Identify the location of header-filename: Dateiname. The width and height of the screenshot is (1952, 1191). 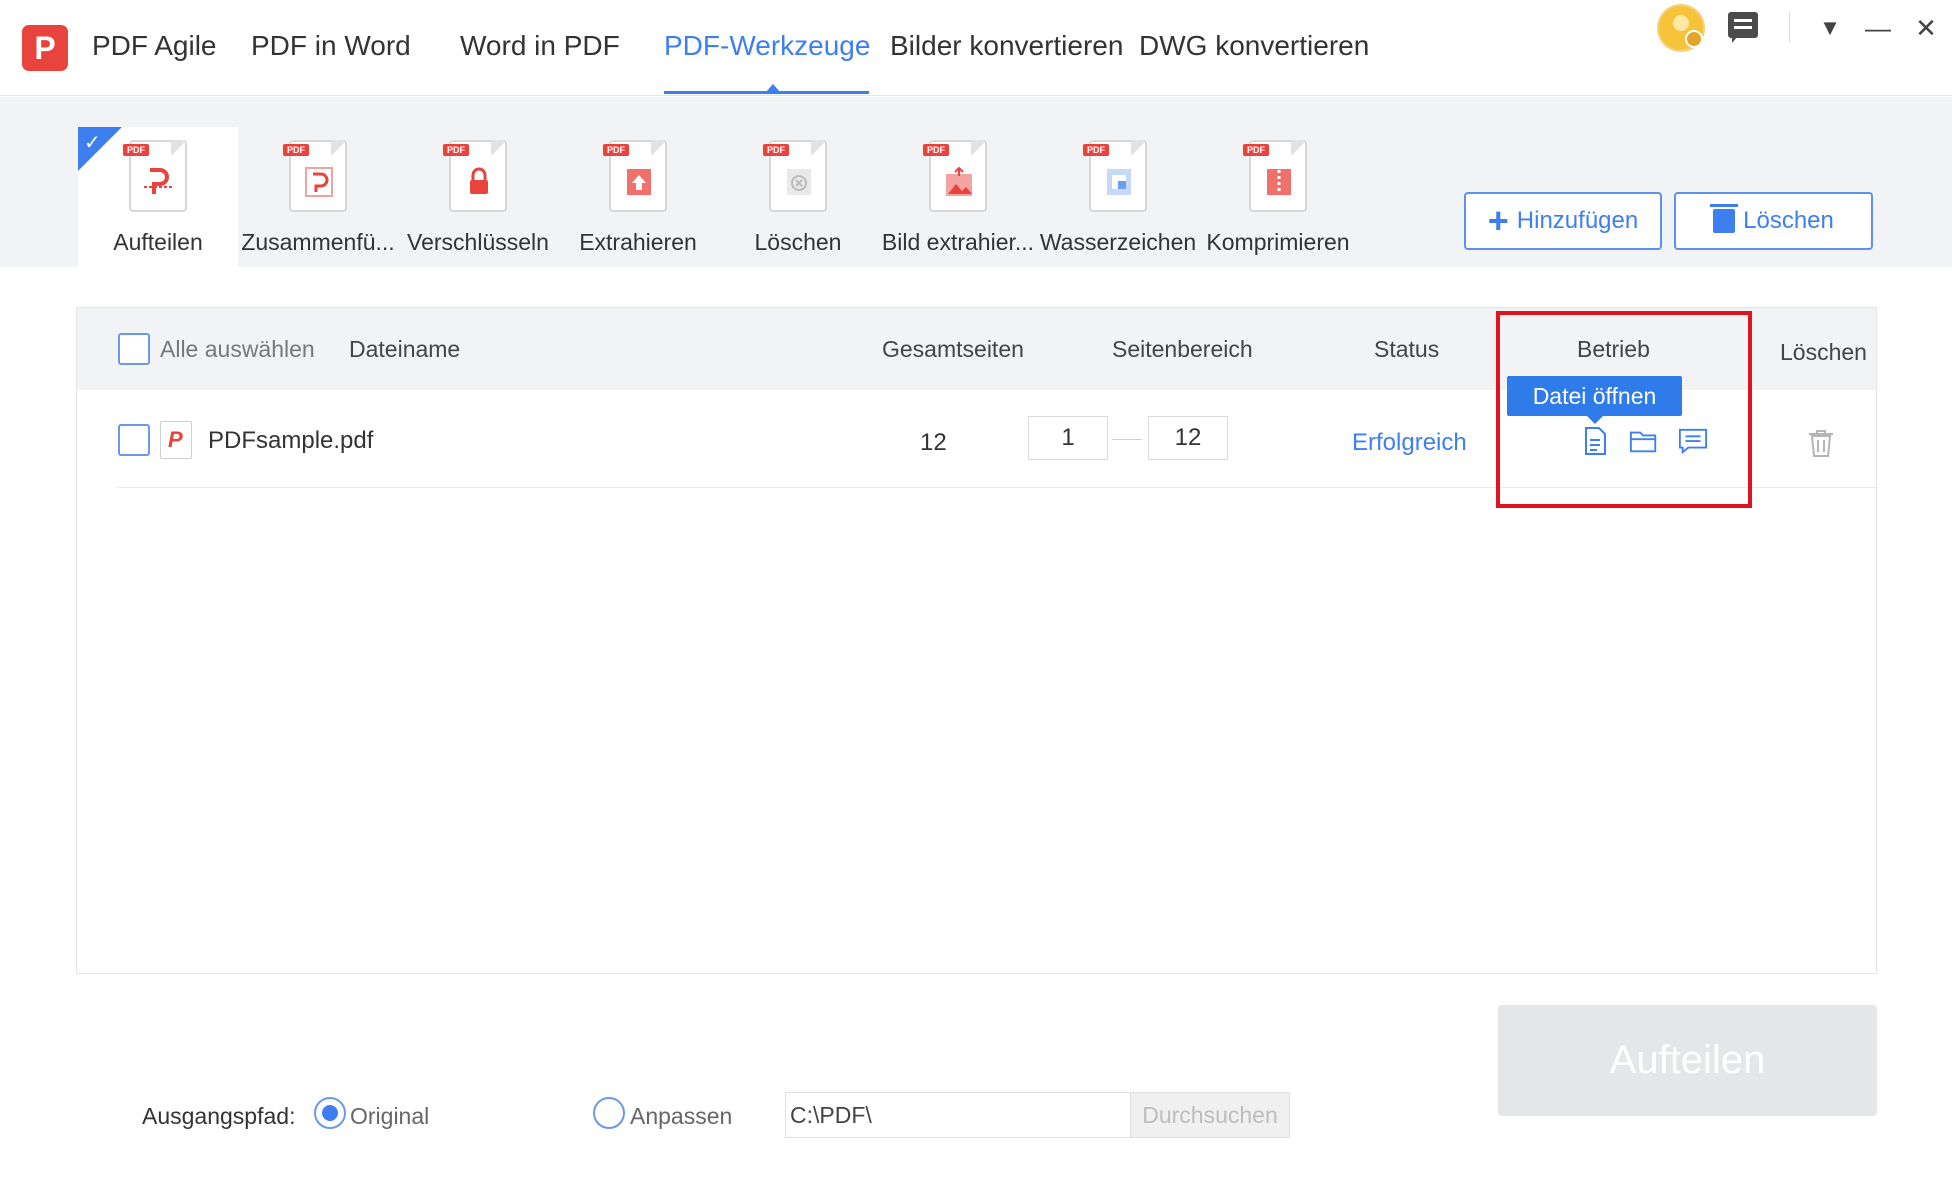
(405, 349).